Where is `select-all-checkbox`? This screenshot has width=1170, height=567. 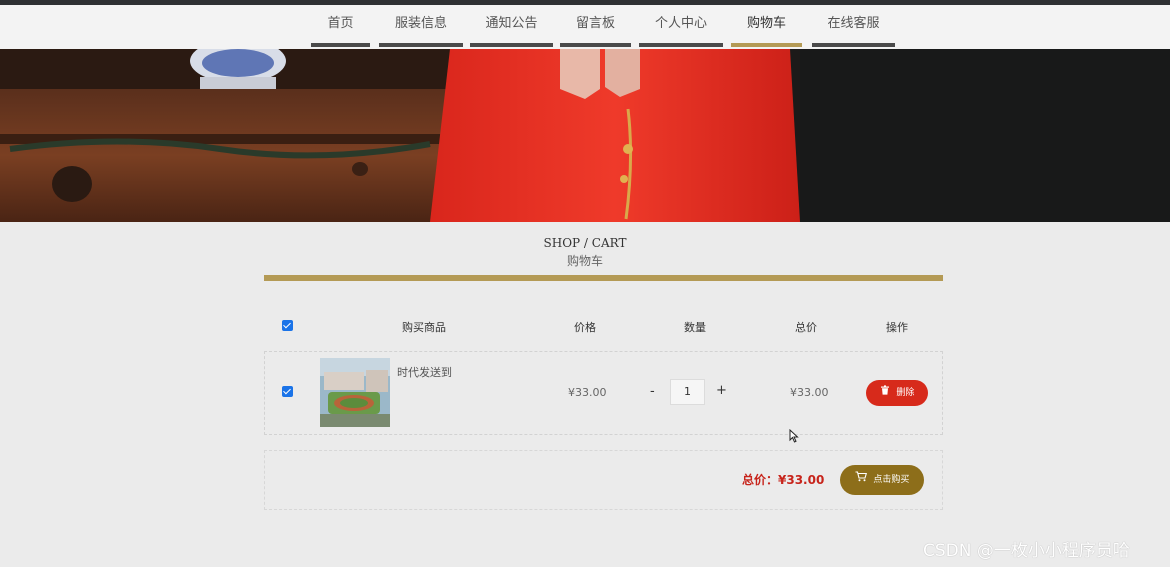
select-all-checkbox is located at coordinates (287, 325).